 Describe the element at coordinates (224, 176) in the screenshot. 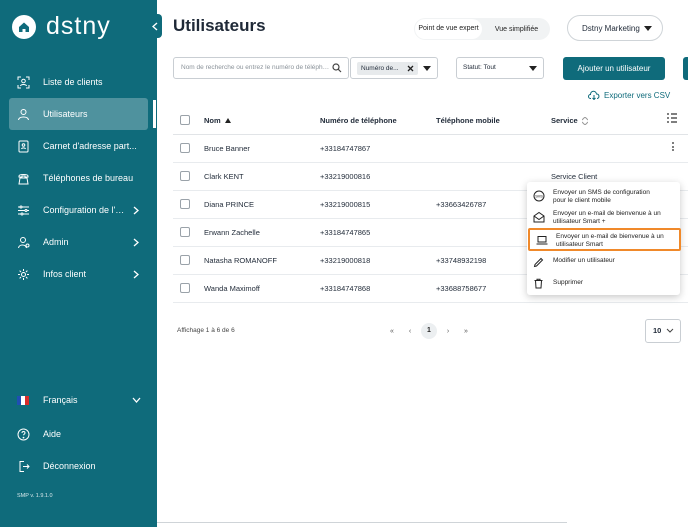

I see `cell-name: Clark KENT` at that location.